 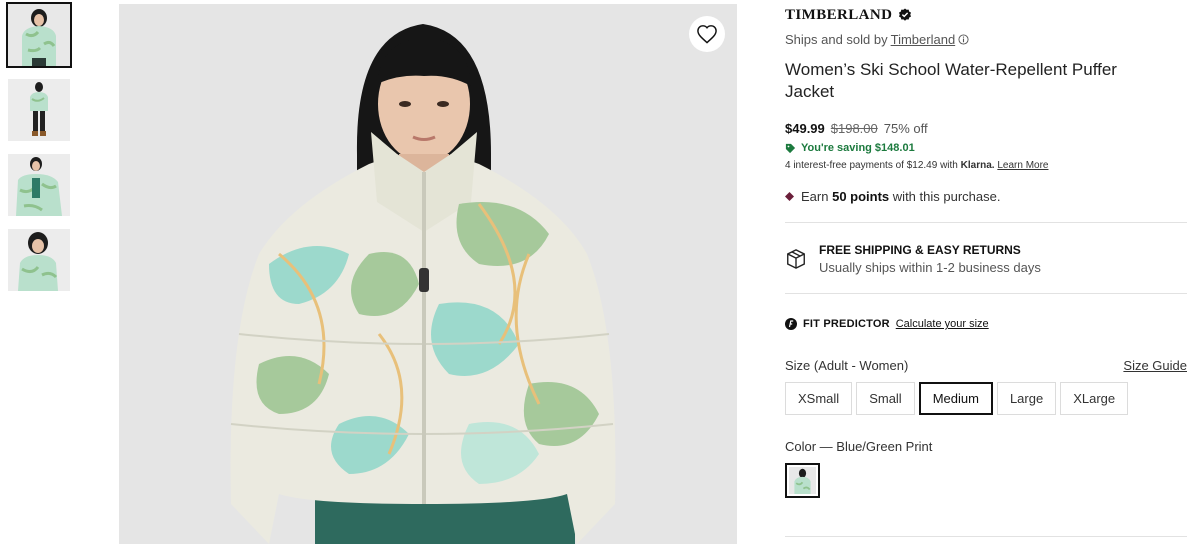 I want to click on color-swatch-blue-green-print, so click(x=802, y=480).